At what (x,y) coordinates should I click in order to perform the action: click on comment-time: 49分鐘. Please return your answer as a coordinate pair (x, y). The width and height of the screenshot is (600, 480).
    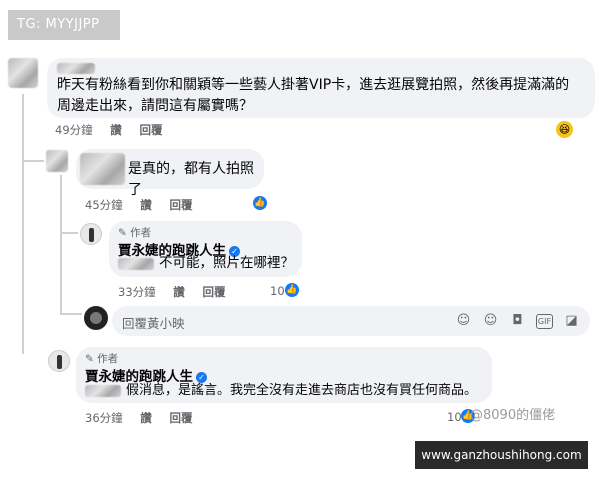
    Looking at the image, I should click on (74, 130).